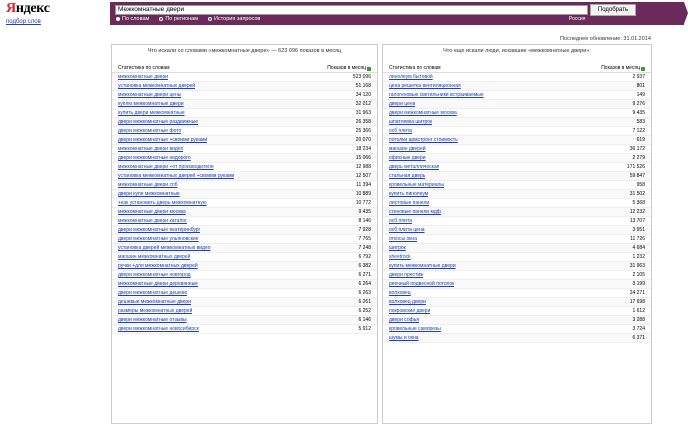 The width and height of the screenshot is (688, 424). Describe the element at coordinates (364, 239) in the screenshot. I see `impressions-count: 7 765` at that location.